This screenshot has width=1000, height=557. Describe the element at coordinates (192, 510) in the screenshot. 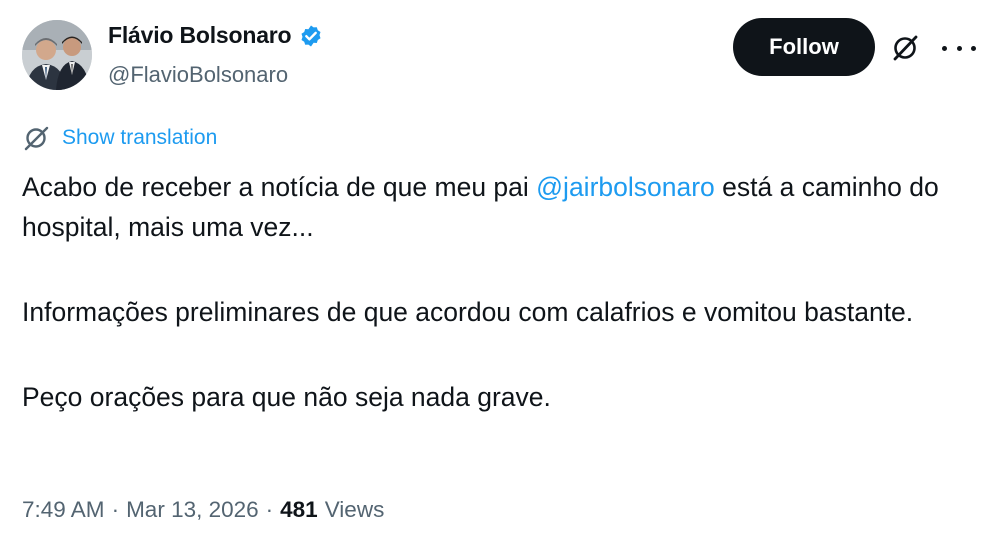

I see `tweet-date: Mar 13, 2026` at that location.